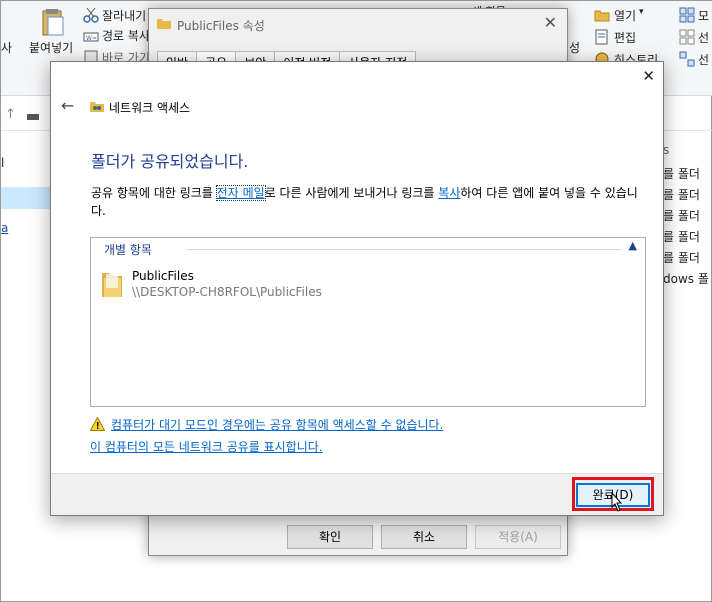 The width and height of the screenshot is (712, 602). Describe the element at coordinates (277, 424) in the screenshot. I see `standby-warning-link: 컴퓨터가 대기 모드인 경우에는 공유 항목에 액세스할 수 없습니다.` at that location.